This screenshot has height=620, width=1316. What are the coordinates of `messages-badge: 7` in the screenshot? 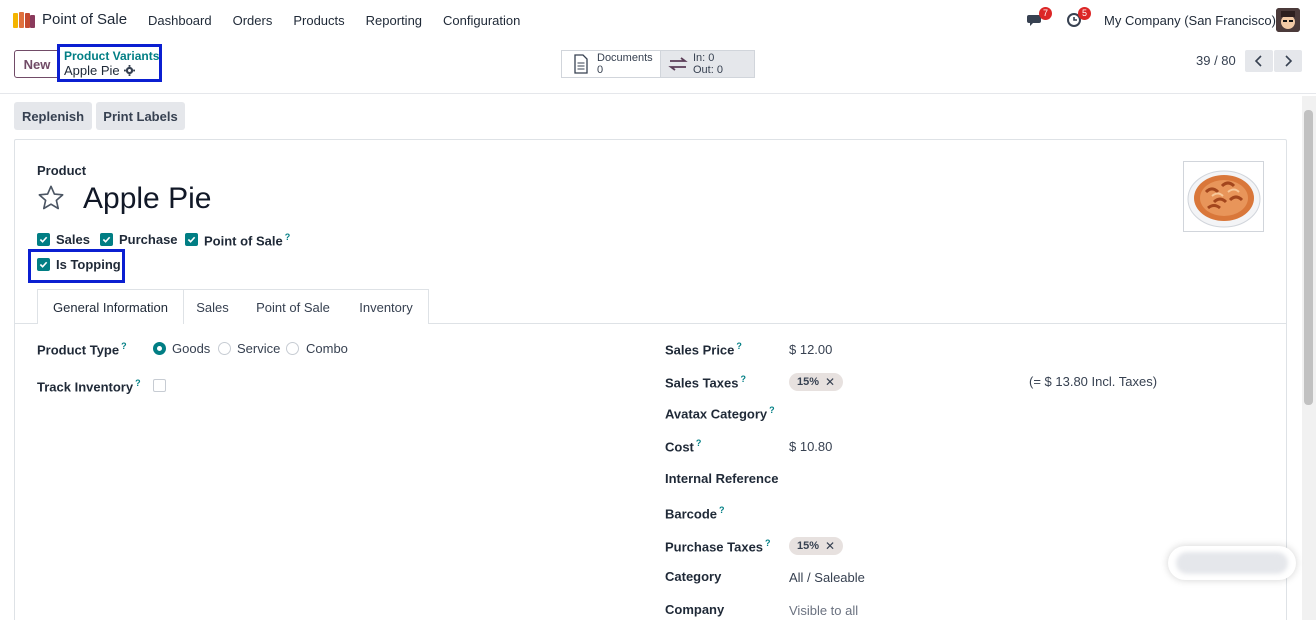 It's located at (1046, 13).